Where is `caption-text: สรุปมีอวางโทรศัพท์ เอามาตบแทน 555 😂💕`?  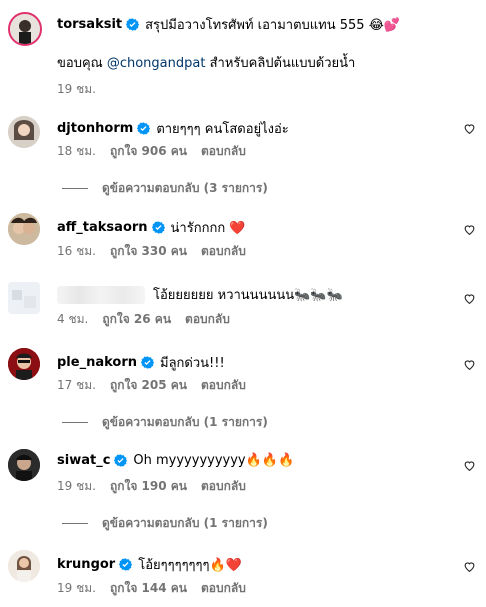
caption-text: สรุปมีอวางโทรศัพท์ เอามาตบแทน 555 😂💕 is located at coordinates (273, 25).